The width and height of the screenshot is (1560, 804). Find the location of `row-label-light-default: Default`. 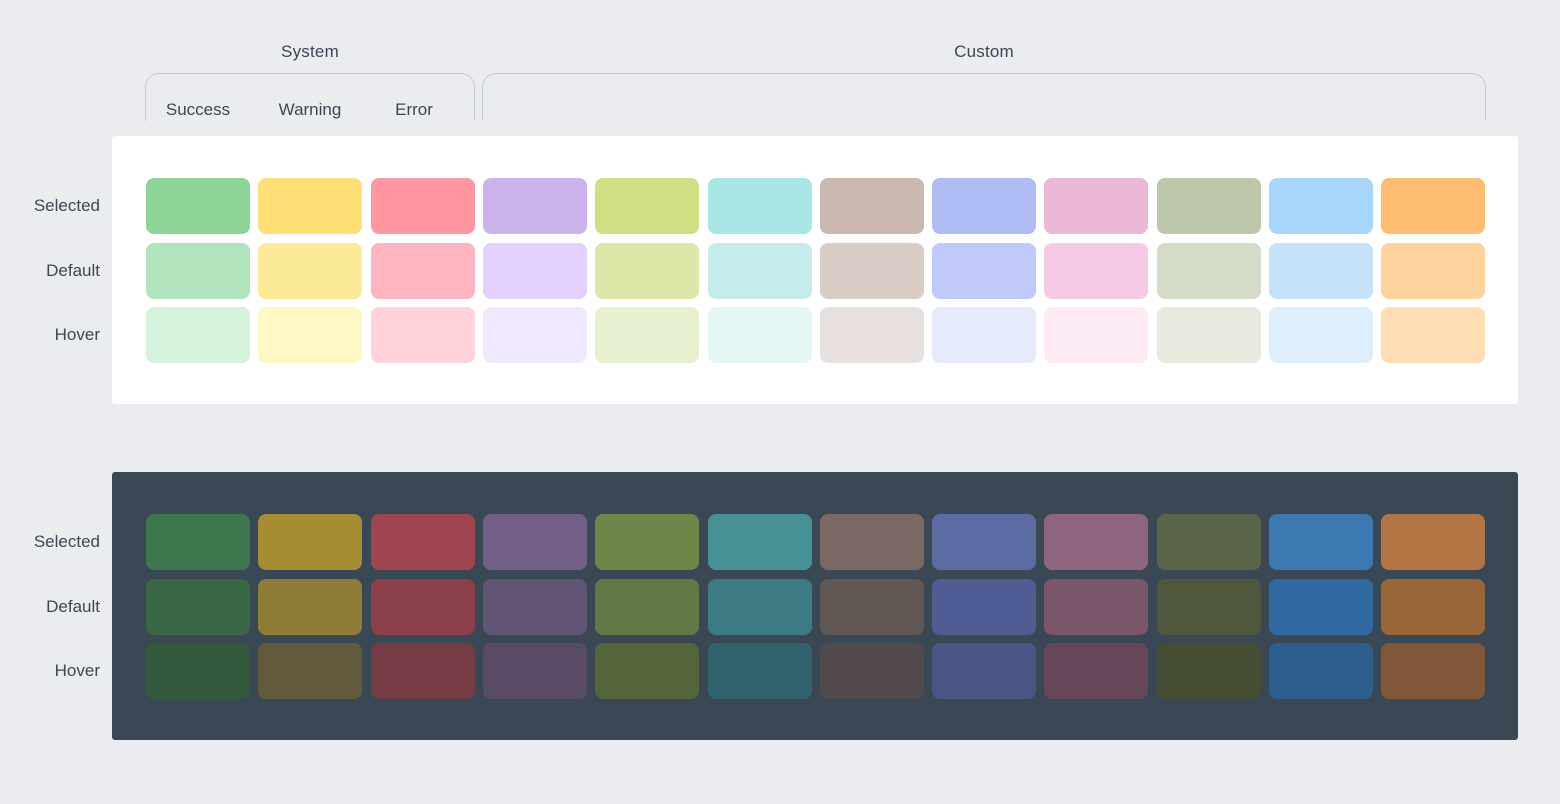

row-label-light-default: Default is located at coordinates (73, 270).